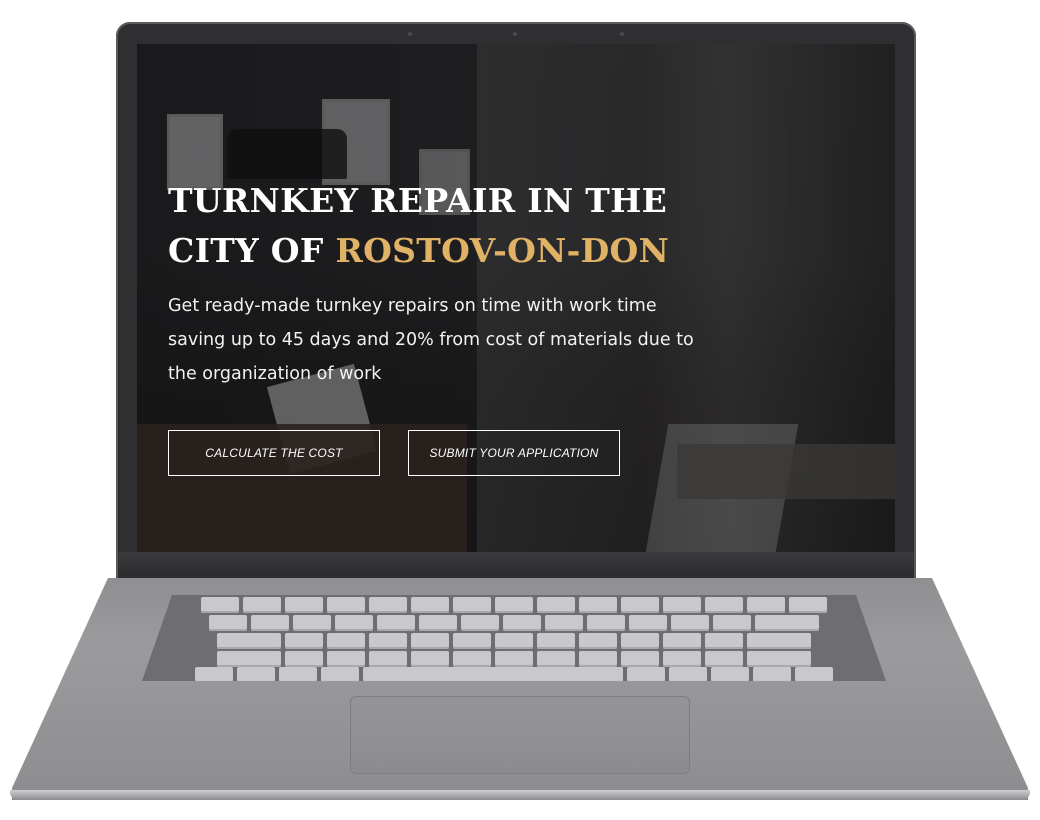 The height and width of the screenshot is (820, 1040). What do you see at coordinates (786, 471) in the screenshot?
I see `background-table` at bounding box center [786, 471].